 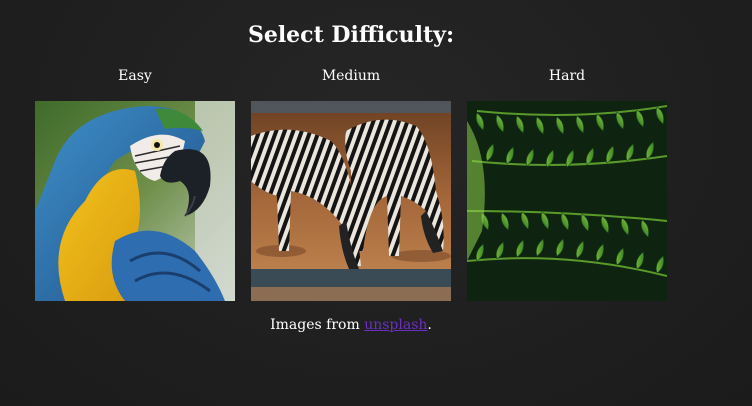 I want to click on image-credit: Images from unsplash., so click(x=351, y=325).